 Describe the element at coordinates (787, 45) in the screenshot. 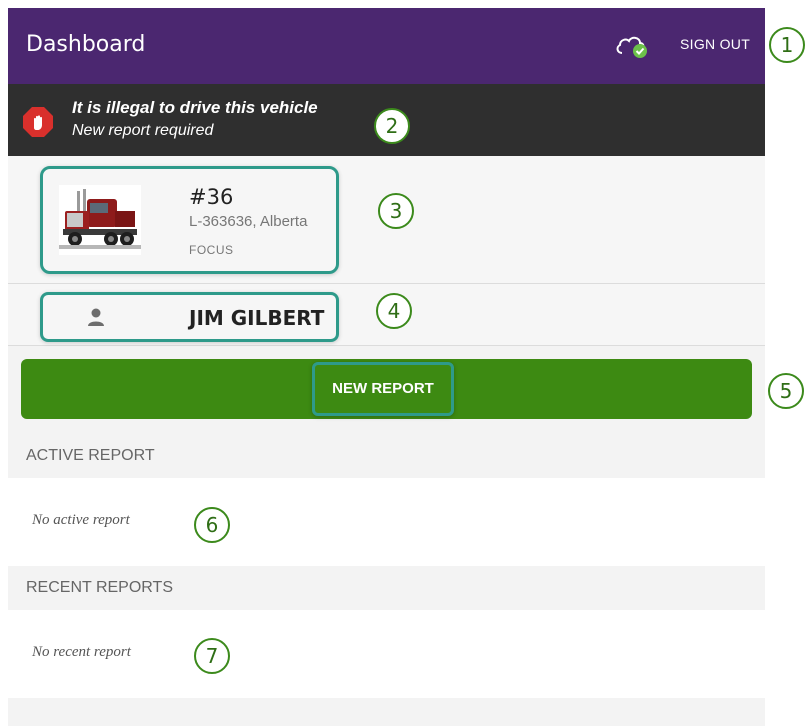

I see `callout-1: 1` at that location.